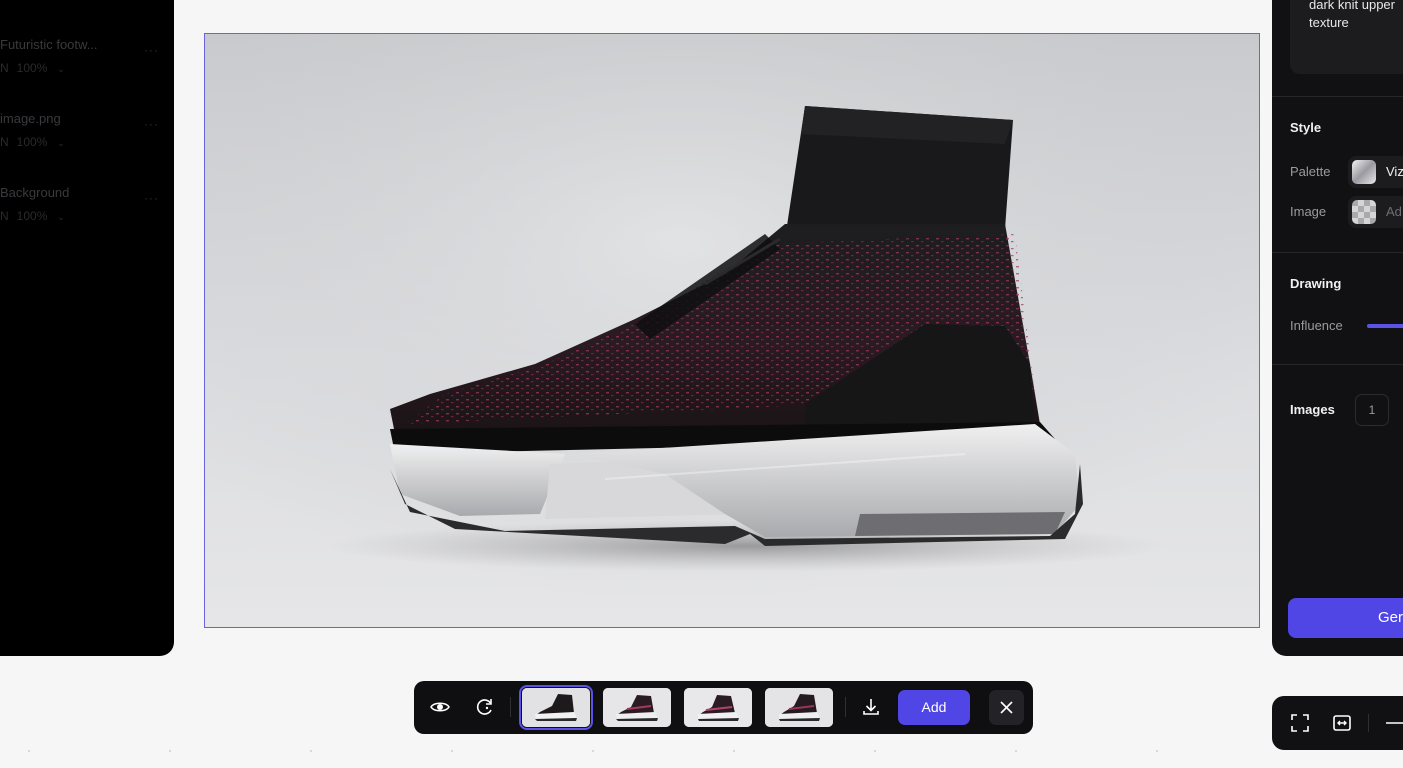 The width and height of the screenshot is (1403, 768). I want to click on refresh-icon, so click(485, 707).